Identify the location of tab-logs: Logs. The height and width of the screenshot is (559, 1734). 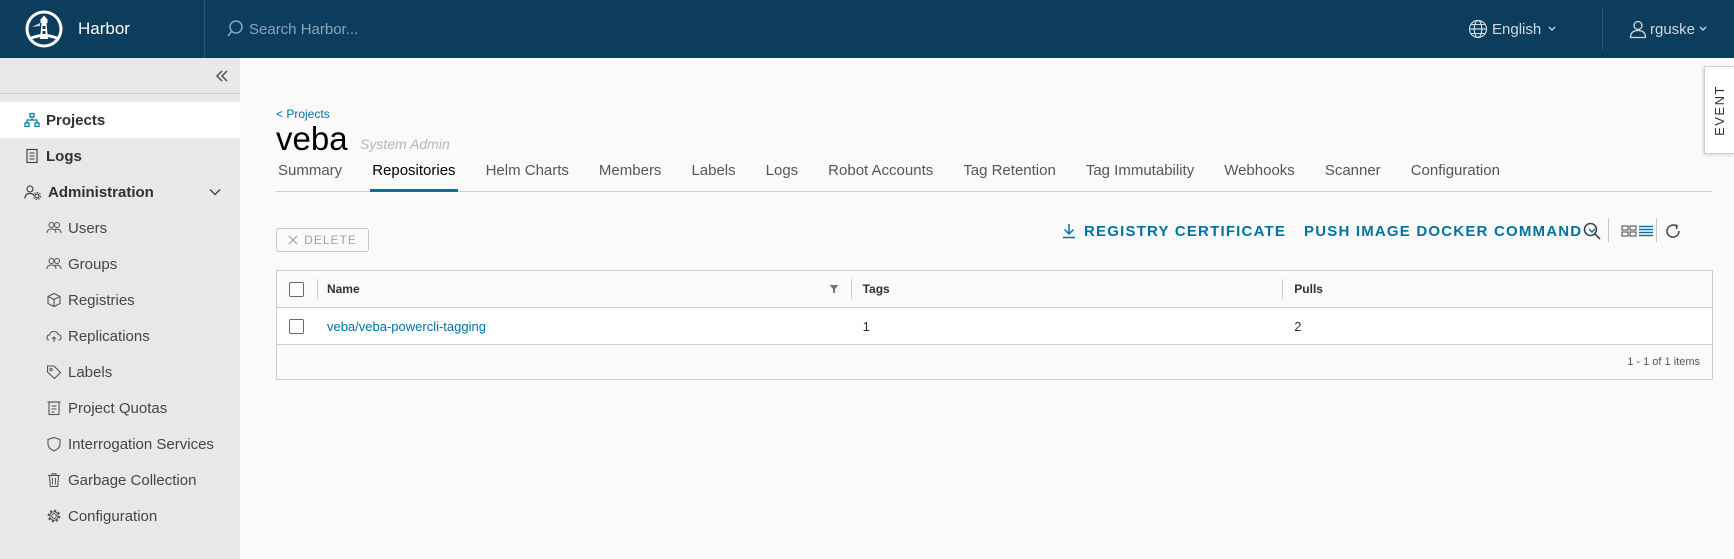
(782, 174).